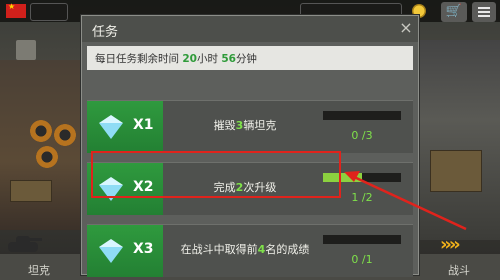 The width and height of the screenshot is (500, 280). Describe the element at coordinates (125, 127) in the screenshot. I see `reward-box: X1` at that location.